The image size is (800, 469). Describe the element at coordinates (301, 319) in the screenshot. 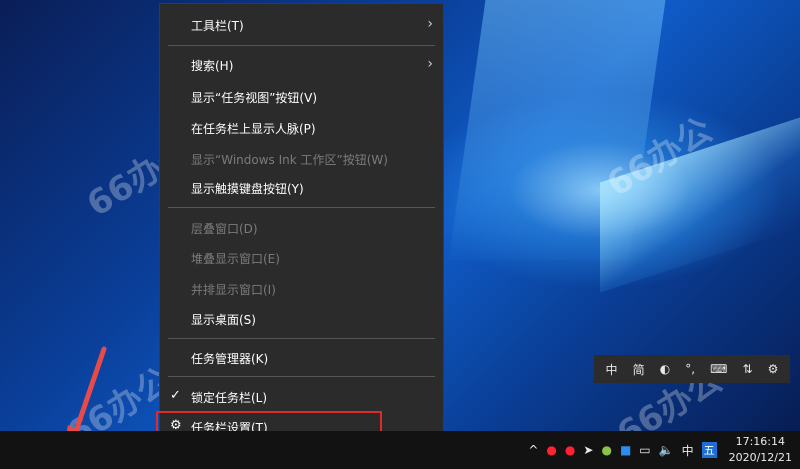

I see `menu-item-show-desktop: 显示桌面(S)` at that location.